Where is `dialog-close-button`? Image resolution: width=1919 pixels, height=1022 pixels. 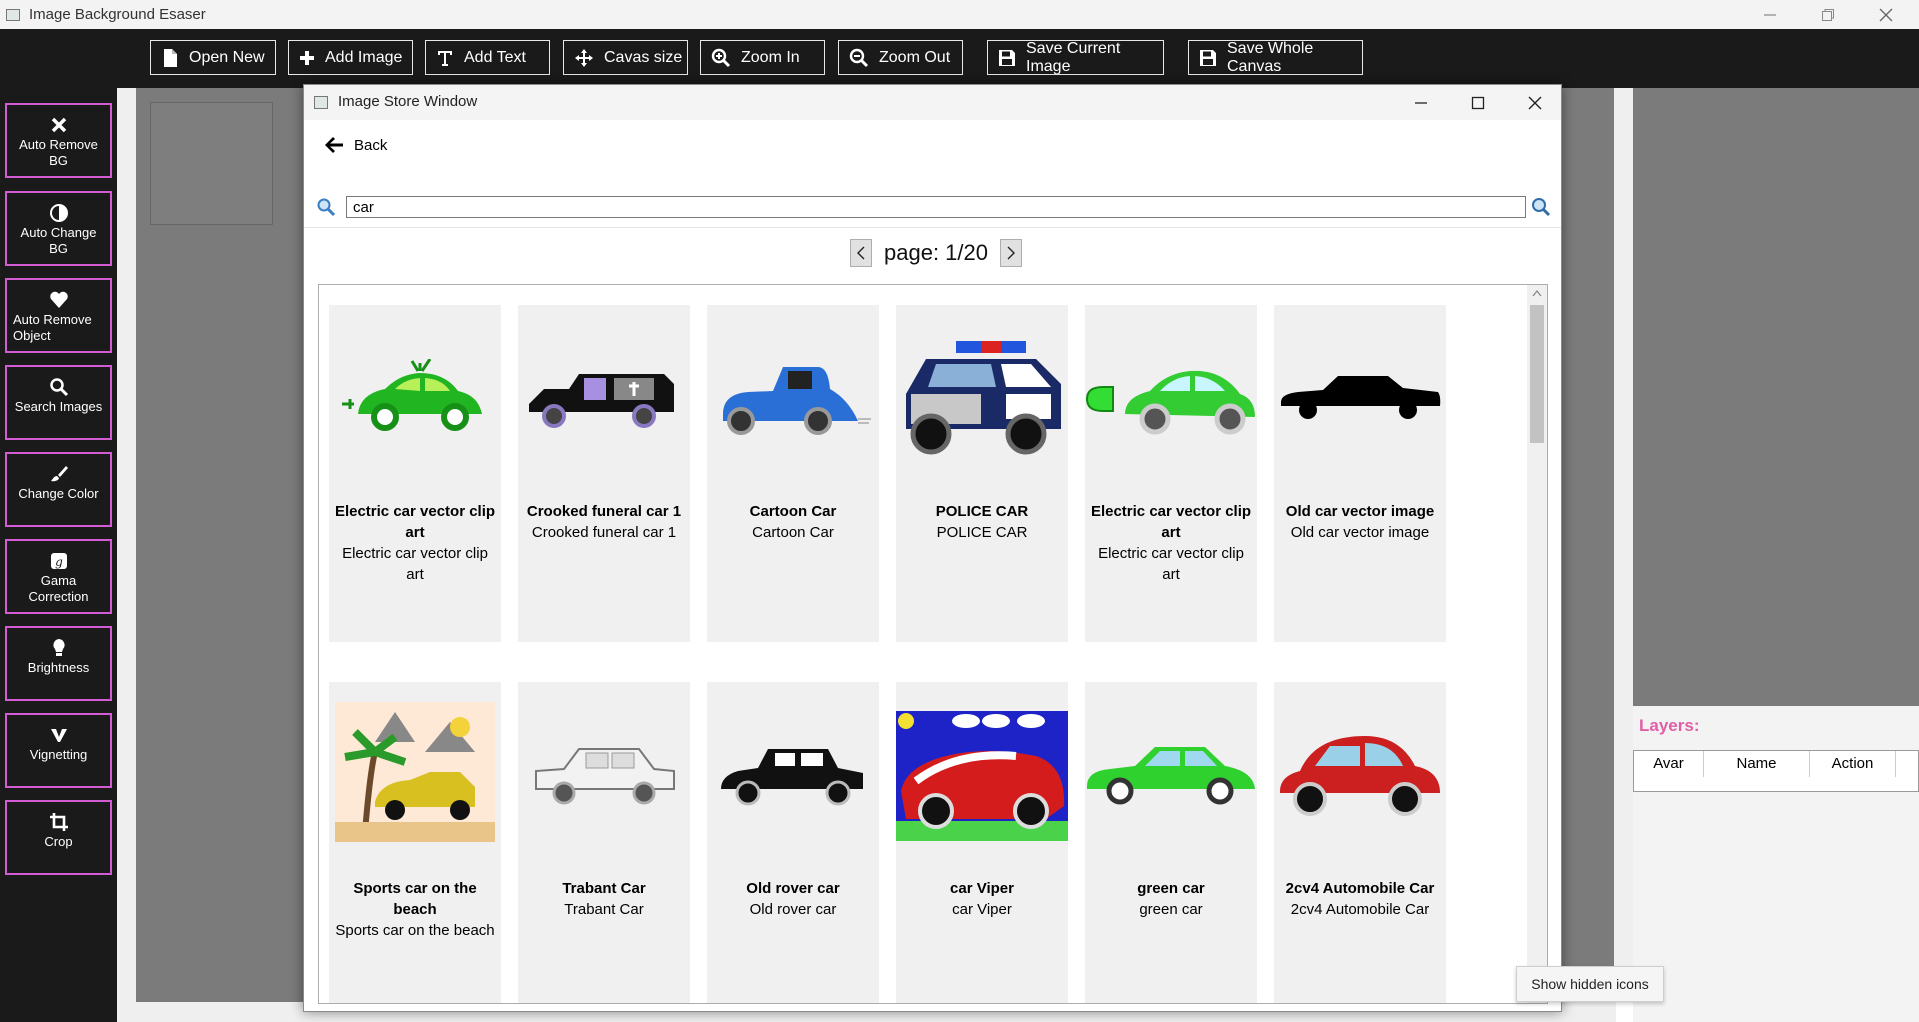
dialog-close-button is located at coordinates (1535, 102).